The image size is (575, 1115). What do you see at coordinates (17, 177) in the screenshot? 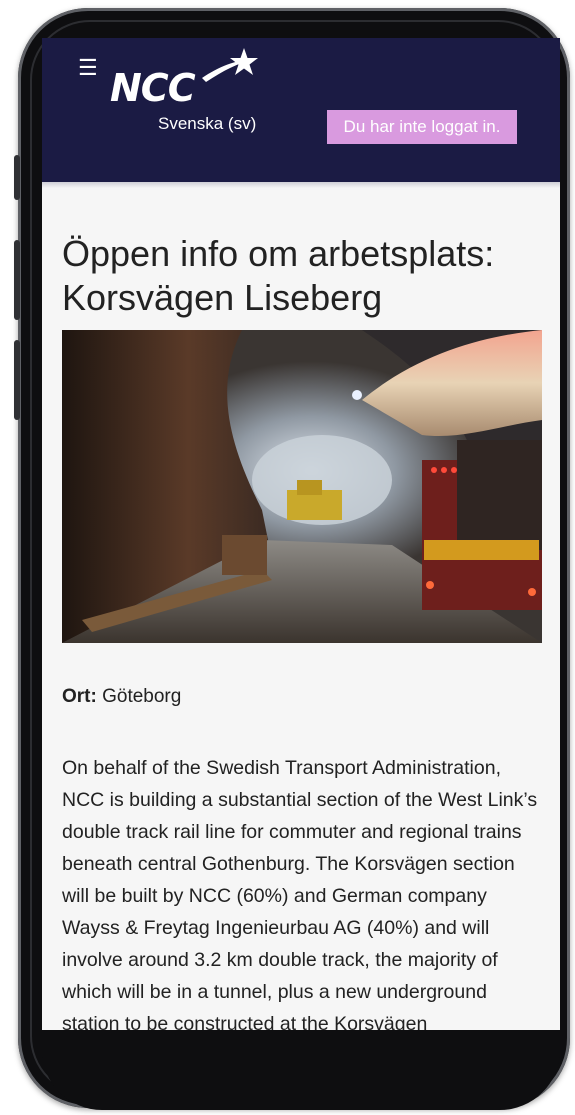
I see `phone-mute-button` at bounding box center [17, 177].